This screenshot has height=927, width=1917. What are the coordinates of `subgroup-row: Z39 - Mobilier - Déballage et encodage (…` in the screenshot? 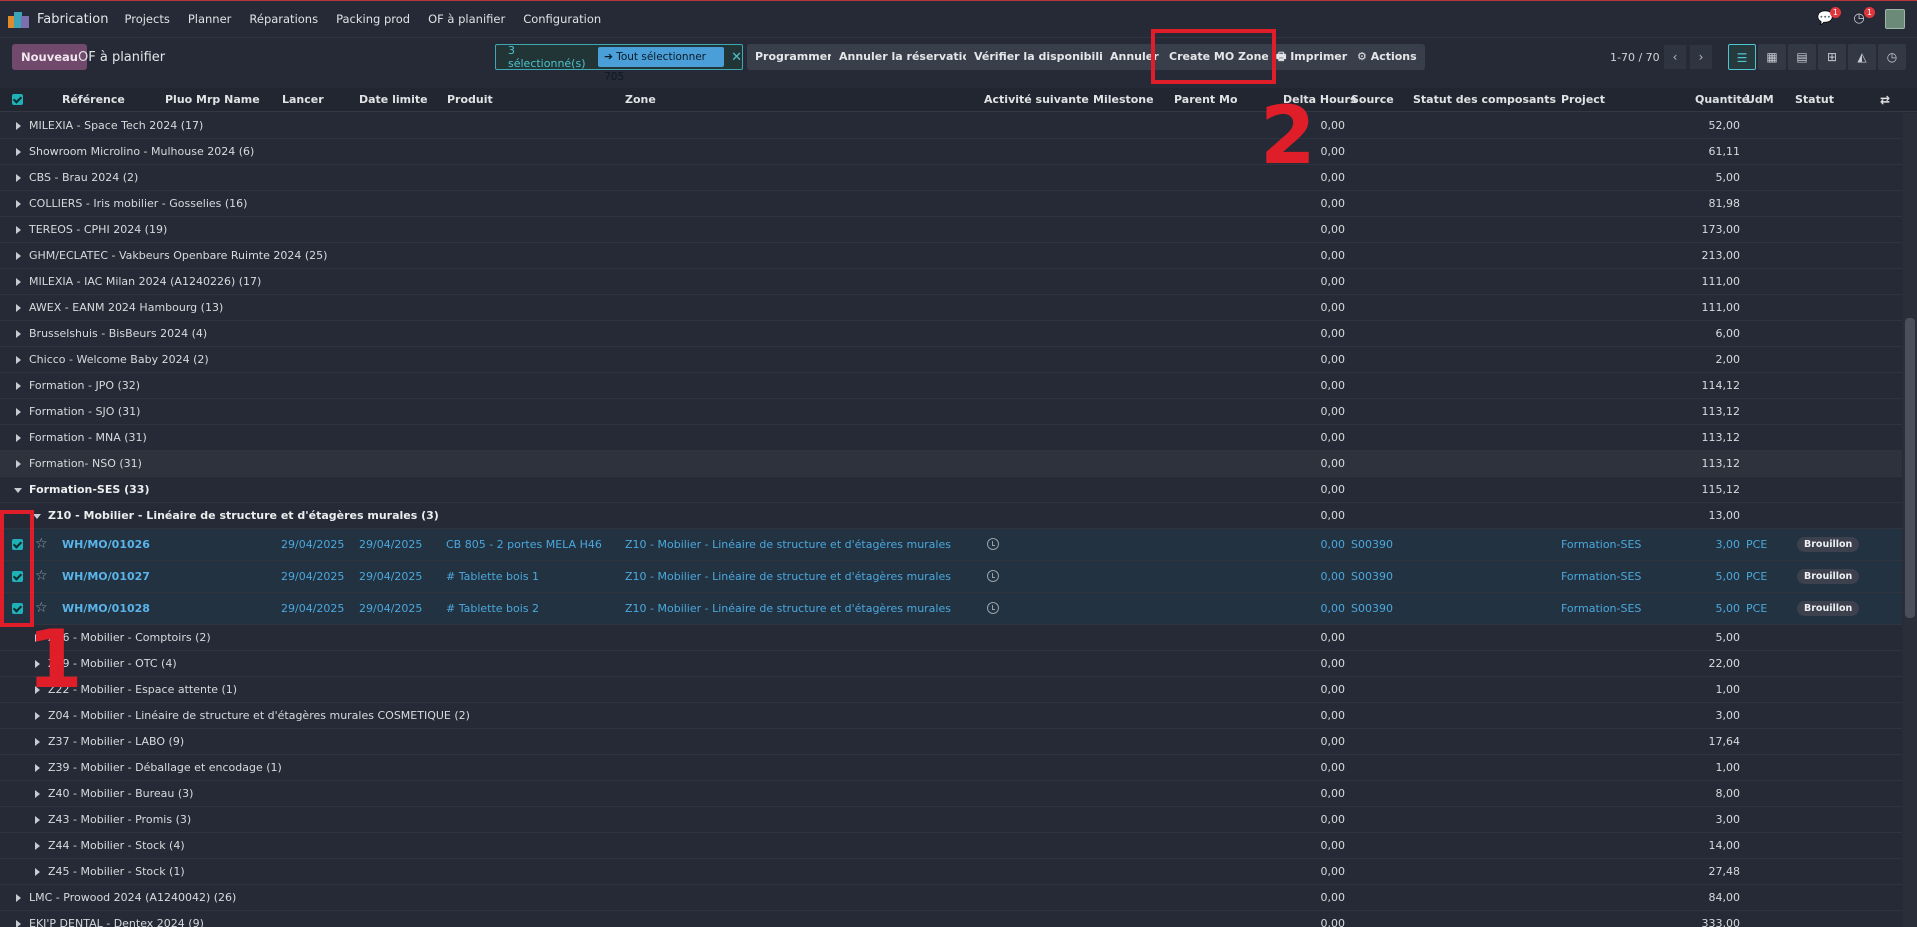 It's located at (951, 768).